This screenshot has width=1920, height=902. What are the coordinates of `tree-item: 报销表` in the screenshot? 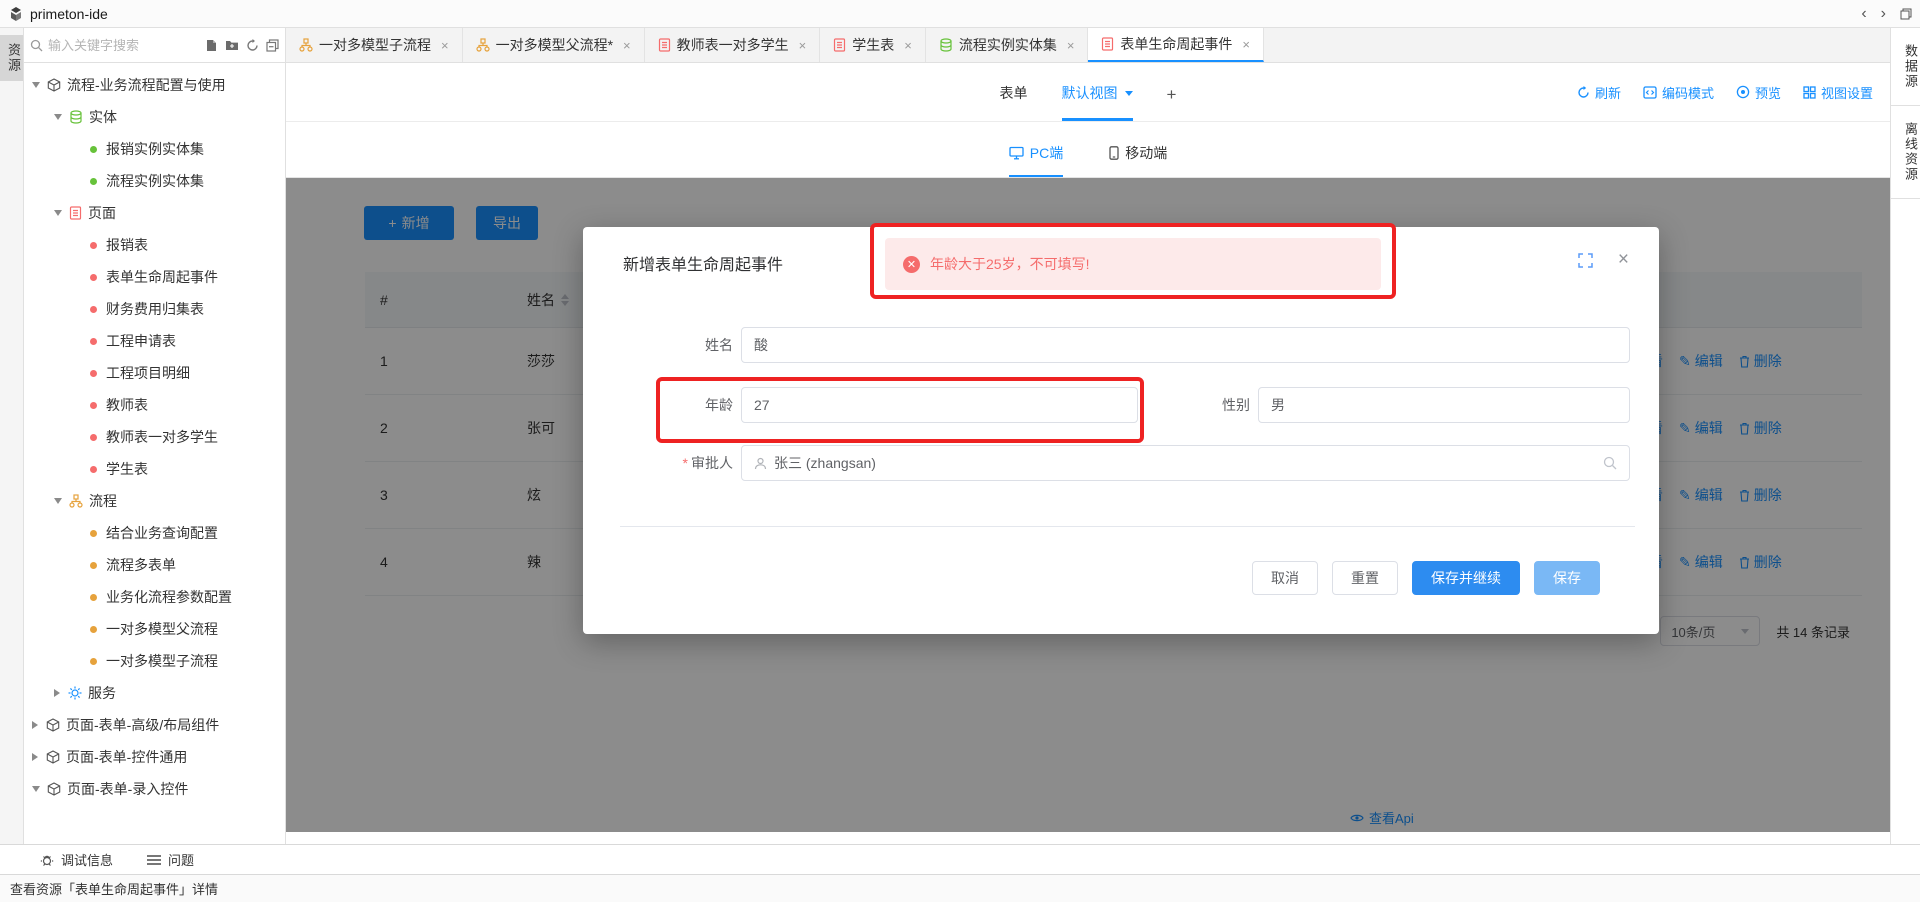 It's located at (154, 245).